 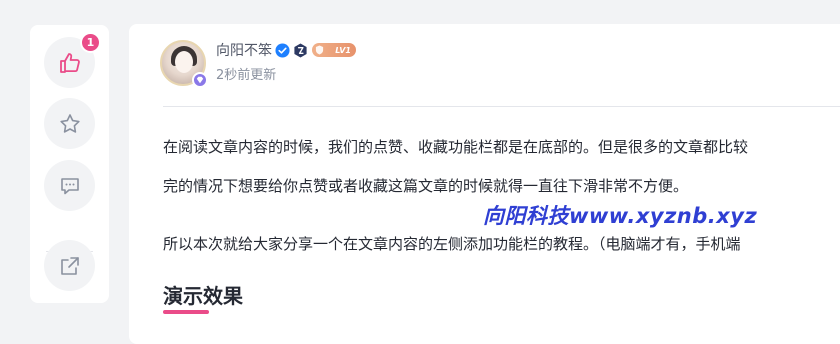 I want to click on article-paragraph: 完的情况下想要给你点赞或者收藏这篇文章的时候就得一直往下滑非常不方便。, so click(x=426, y=186).